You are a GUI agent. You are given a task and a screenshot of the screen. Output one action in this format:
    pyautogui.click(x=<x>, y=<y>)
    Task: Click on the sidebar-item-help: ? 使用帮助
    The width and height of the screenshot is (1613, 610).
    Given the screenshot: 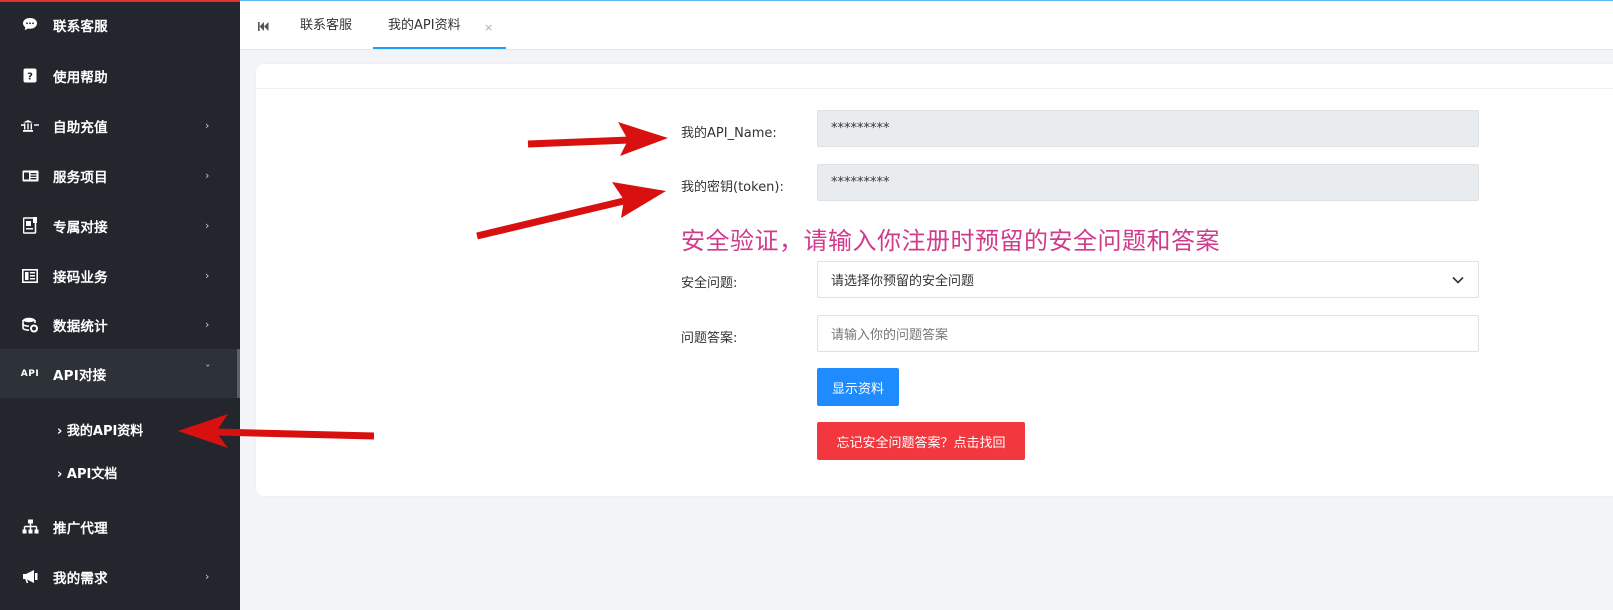 What is the action you would take?
    pyautogui.click(x=120, y=75)
    